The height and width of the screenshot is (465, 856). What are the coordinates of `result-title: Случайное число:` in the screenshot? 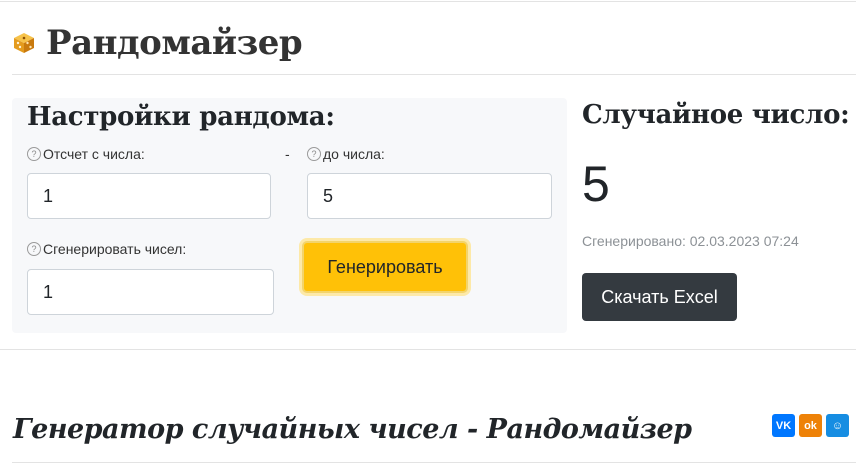 It's located at (716, 115).